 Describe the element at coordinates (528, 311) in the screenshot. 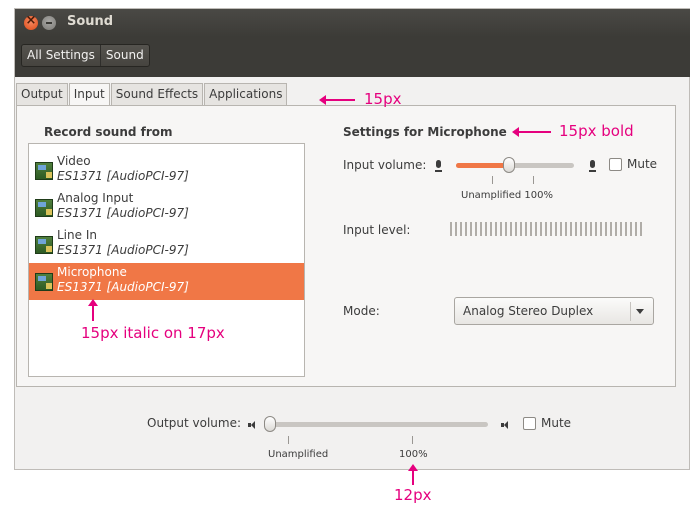

I see `mode-value: Analog Stereo Duplex` at that location.